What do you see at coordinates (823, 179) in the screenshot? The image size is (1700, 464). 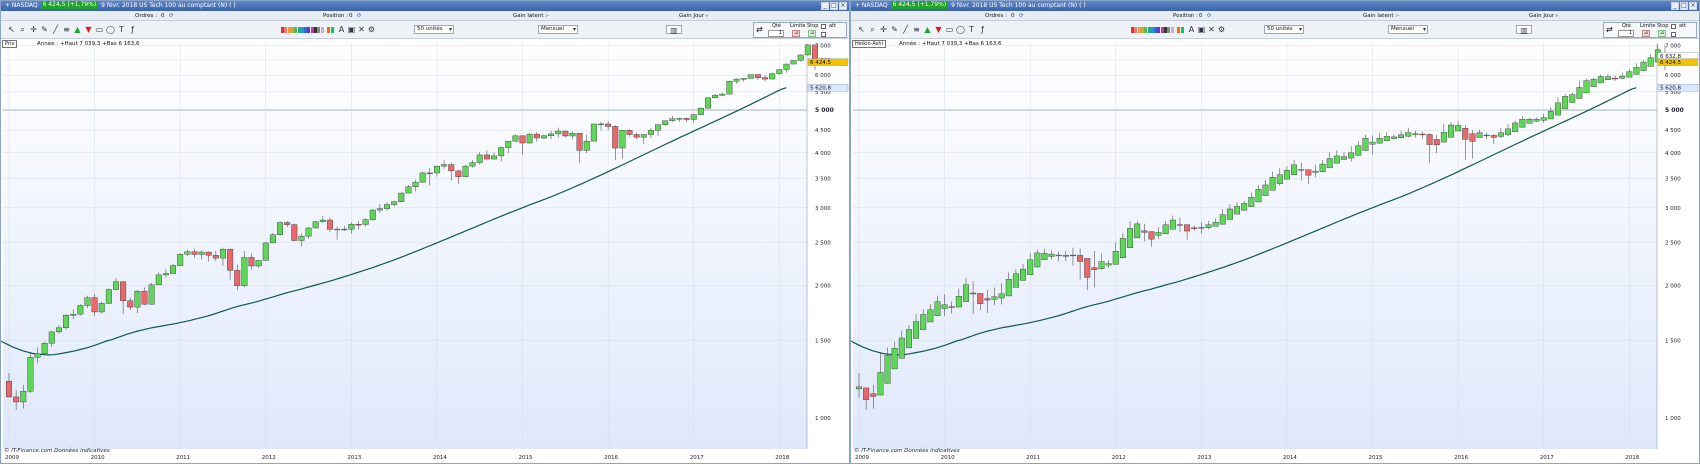 I see `y-tick-label: 3 500` at bounding box center [823, 179].